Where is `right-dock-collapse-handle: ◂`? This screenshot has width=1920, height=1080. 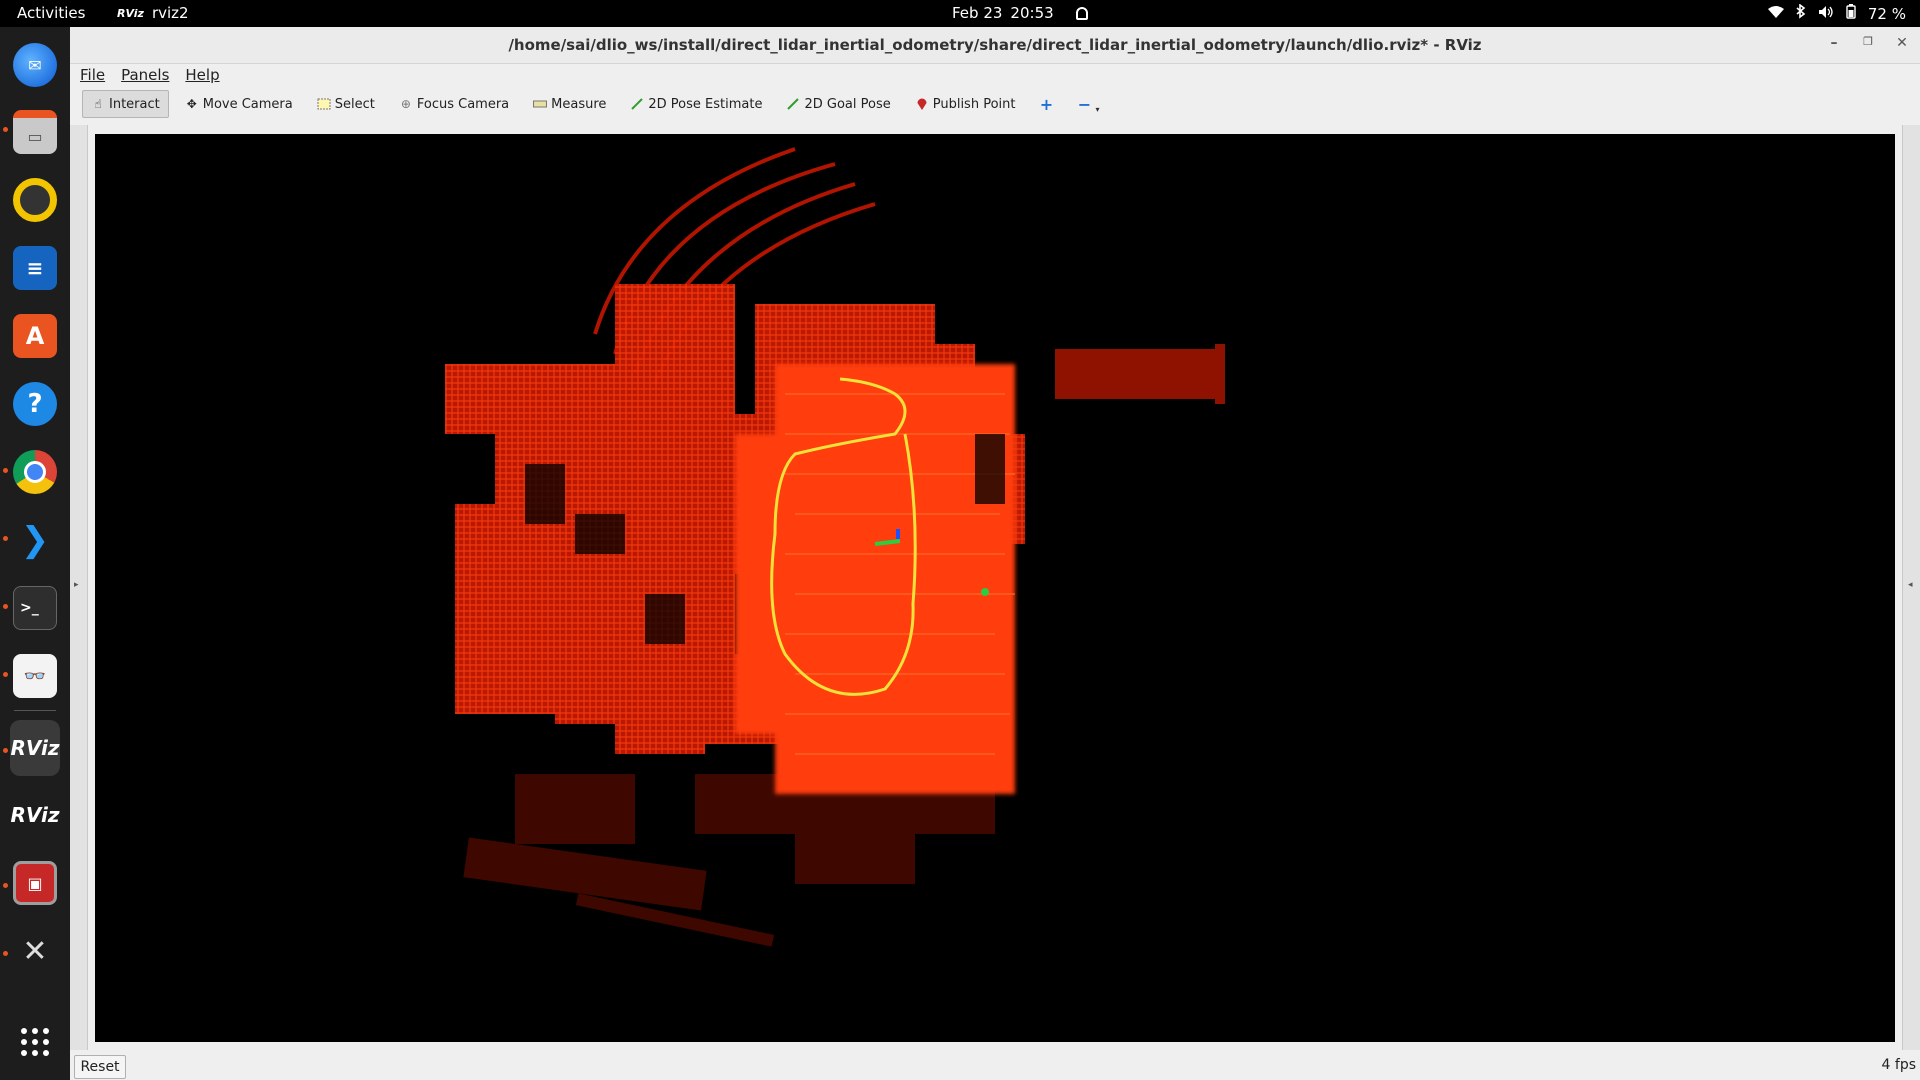 right-dock-collapse-handle: ◂ is located at coordinates (1911, 587).